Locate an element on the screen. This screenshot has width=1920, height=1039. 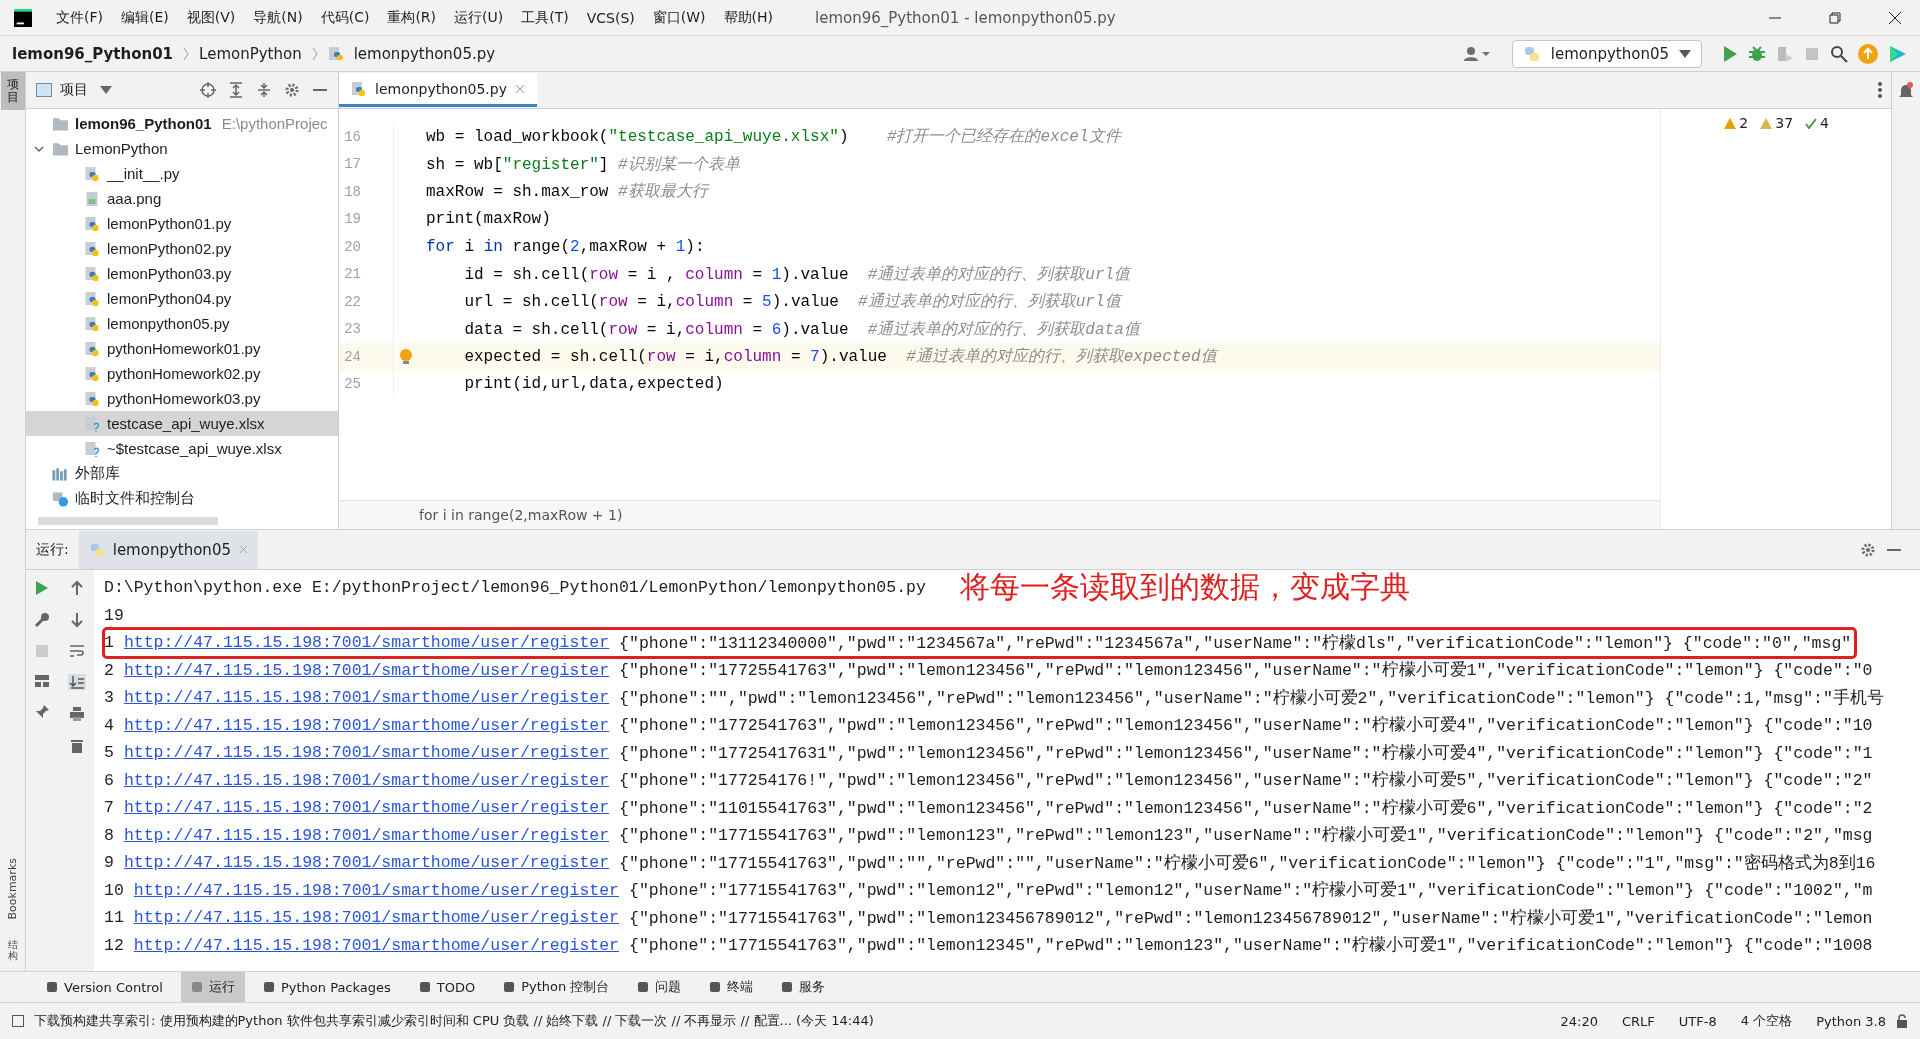
side-tool-tab: 结构 is located at coordinates (12, 950).